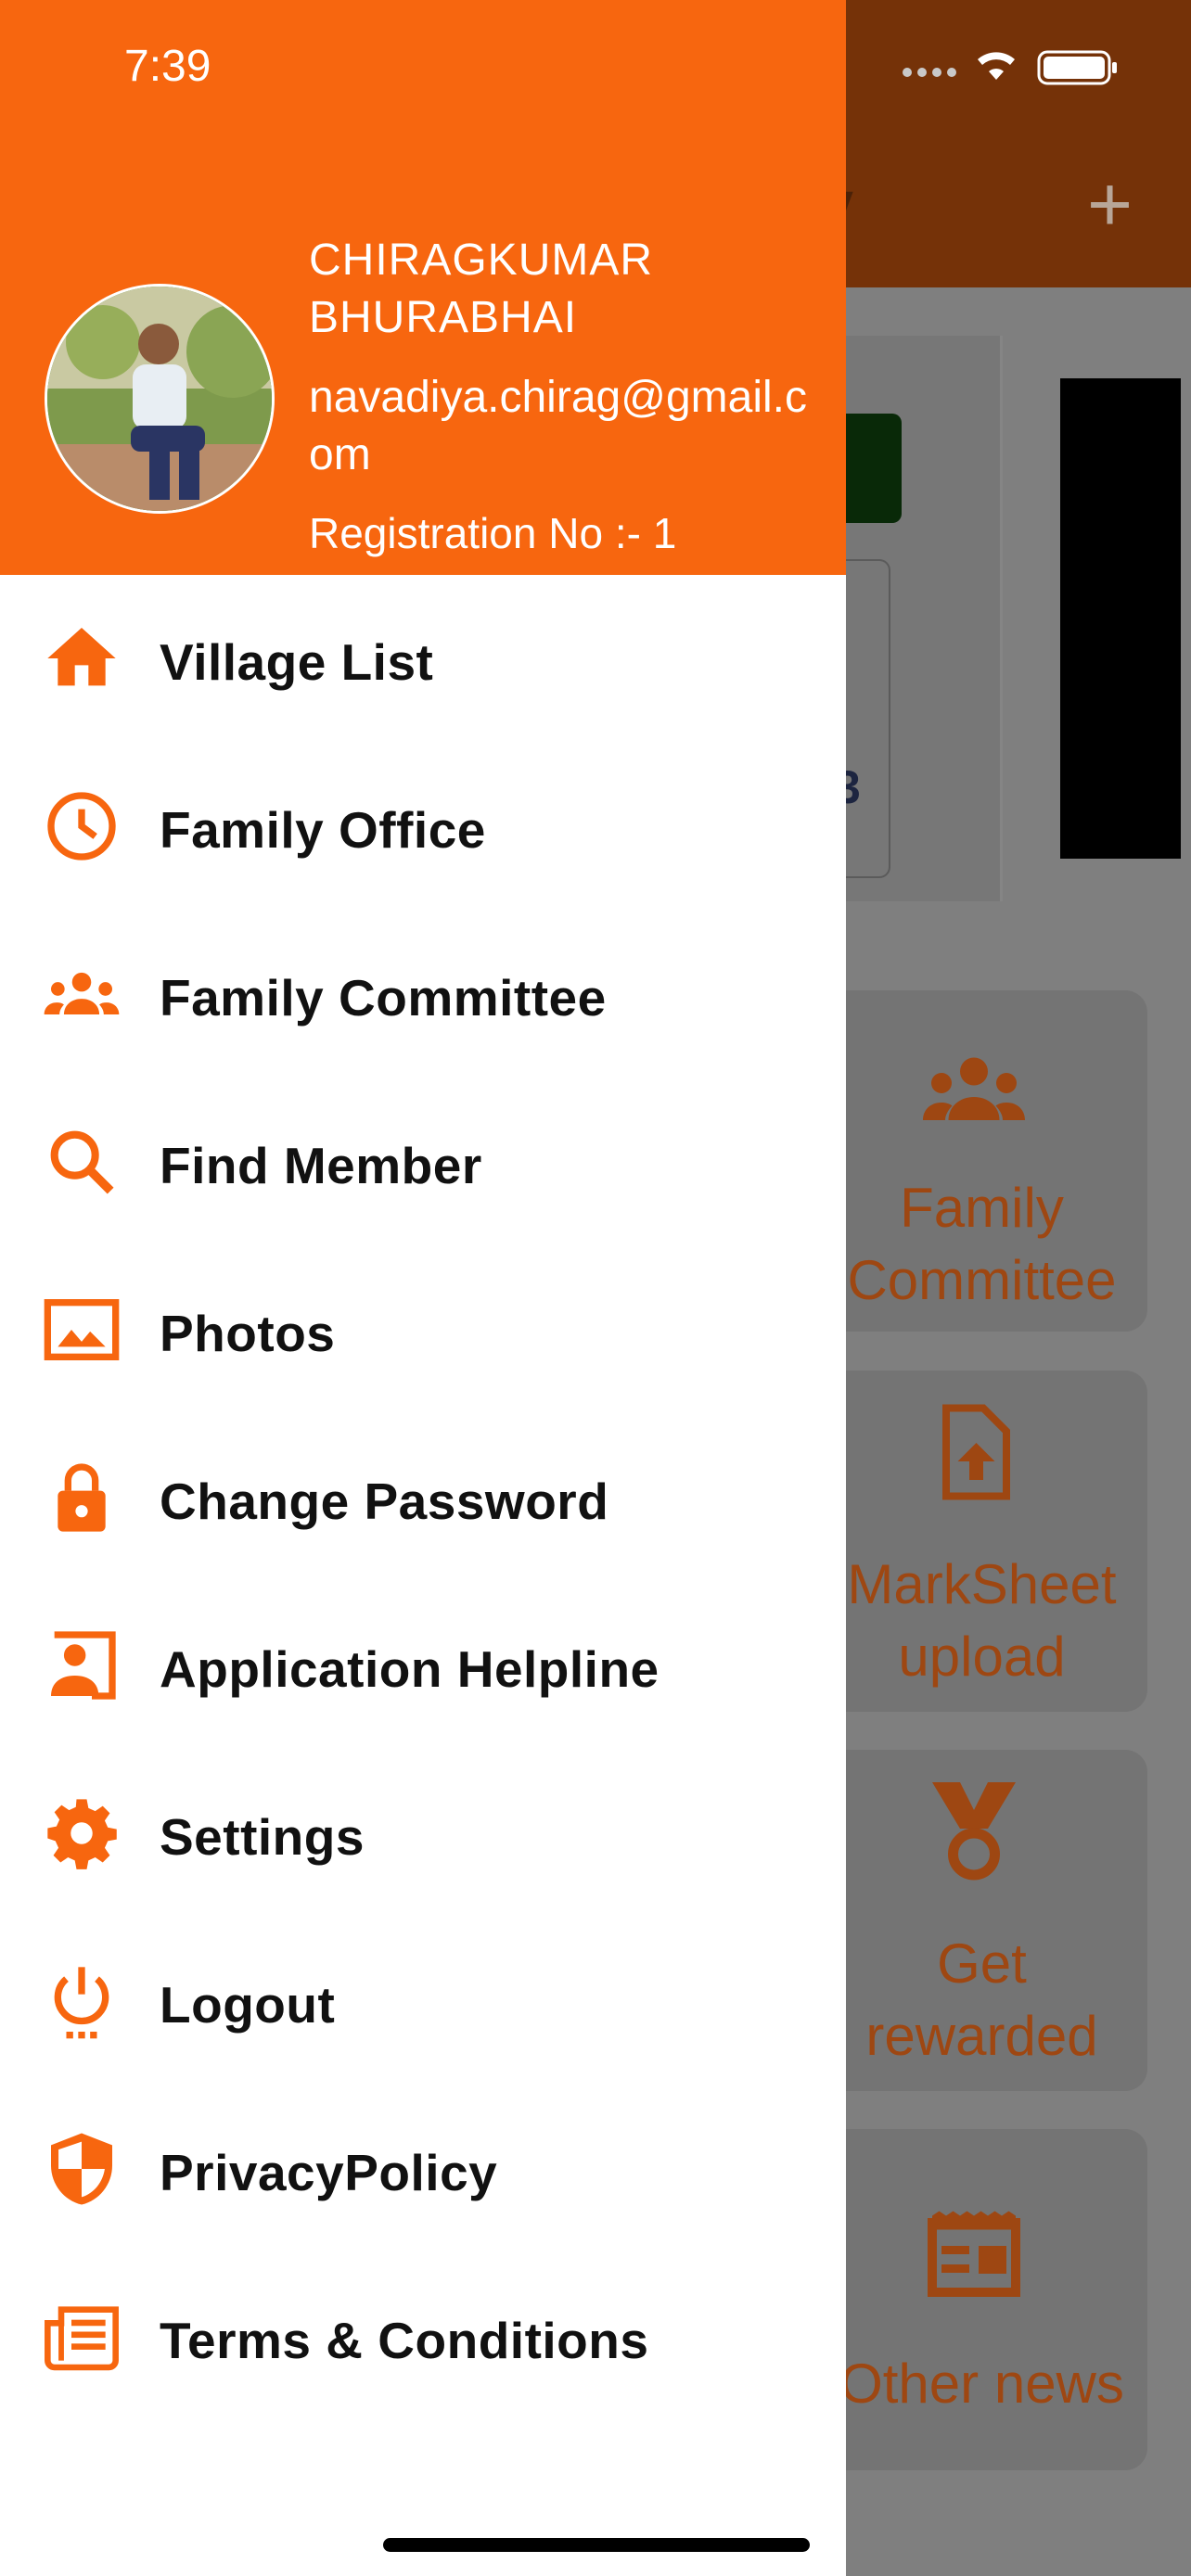  I want to click on menu-item-family-office: Family Office, so click(423, 827).